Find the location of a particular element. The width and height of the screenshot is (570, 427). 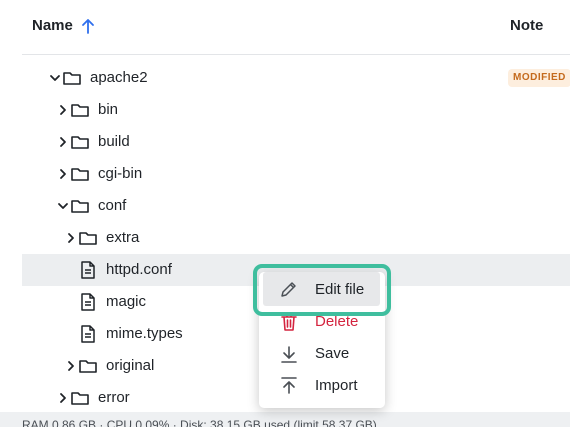

save-menu-item: Save is located at coordinates (322, 354).